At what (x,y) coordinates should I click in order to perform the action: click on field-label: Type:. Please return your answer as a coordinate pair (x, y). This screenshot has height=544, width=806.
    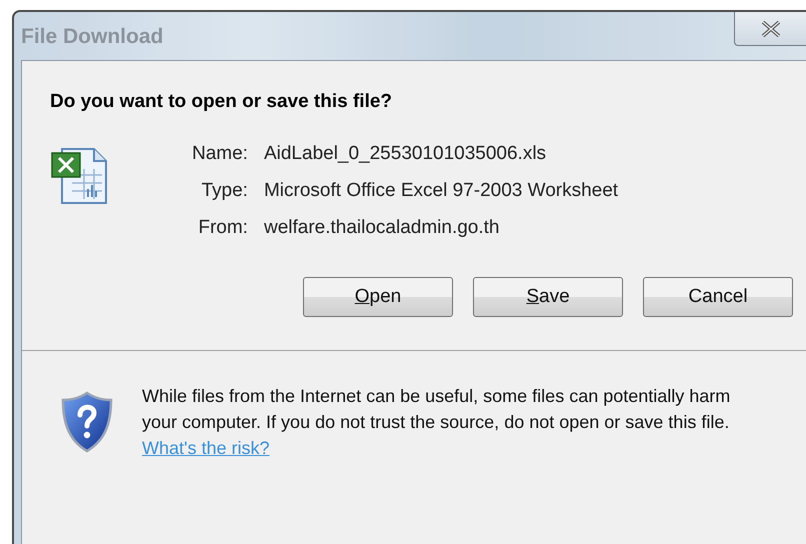
    Looking at the image, I should click on (224, 191).